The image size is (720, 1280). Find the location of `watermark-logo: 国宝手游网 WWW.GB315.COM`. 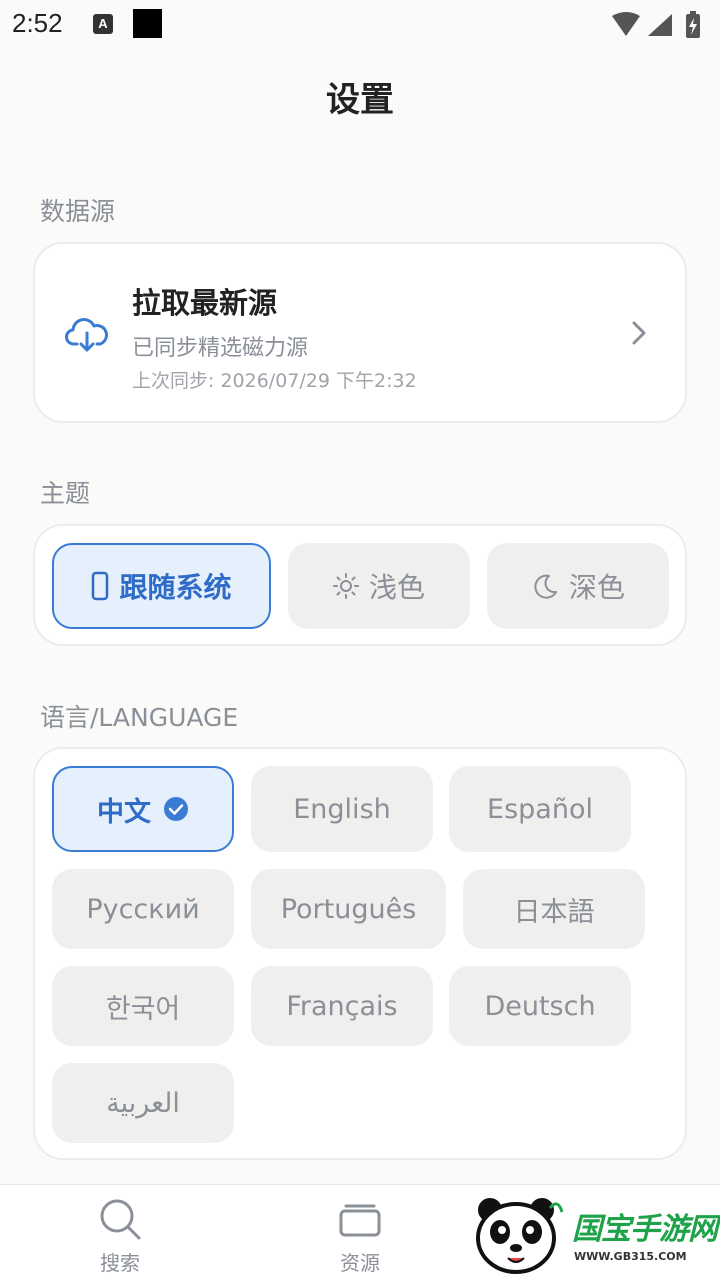

watermark-logo: 国宝手游网 WWW.GB315.COM is located at coordinates (593, 1234).